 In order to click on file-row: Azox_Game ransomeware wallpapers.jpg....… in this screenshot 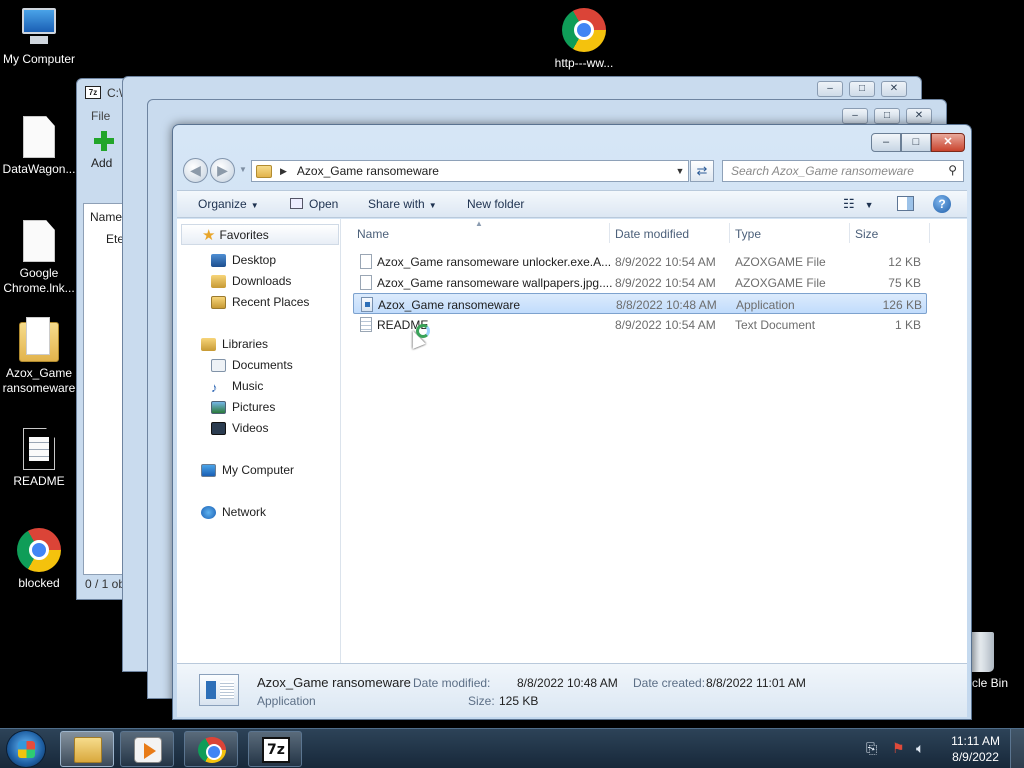, I will do `click(640, 282)`.